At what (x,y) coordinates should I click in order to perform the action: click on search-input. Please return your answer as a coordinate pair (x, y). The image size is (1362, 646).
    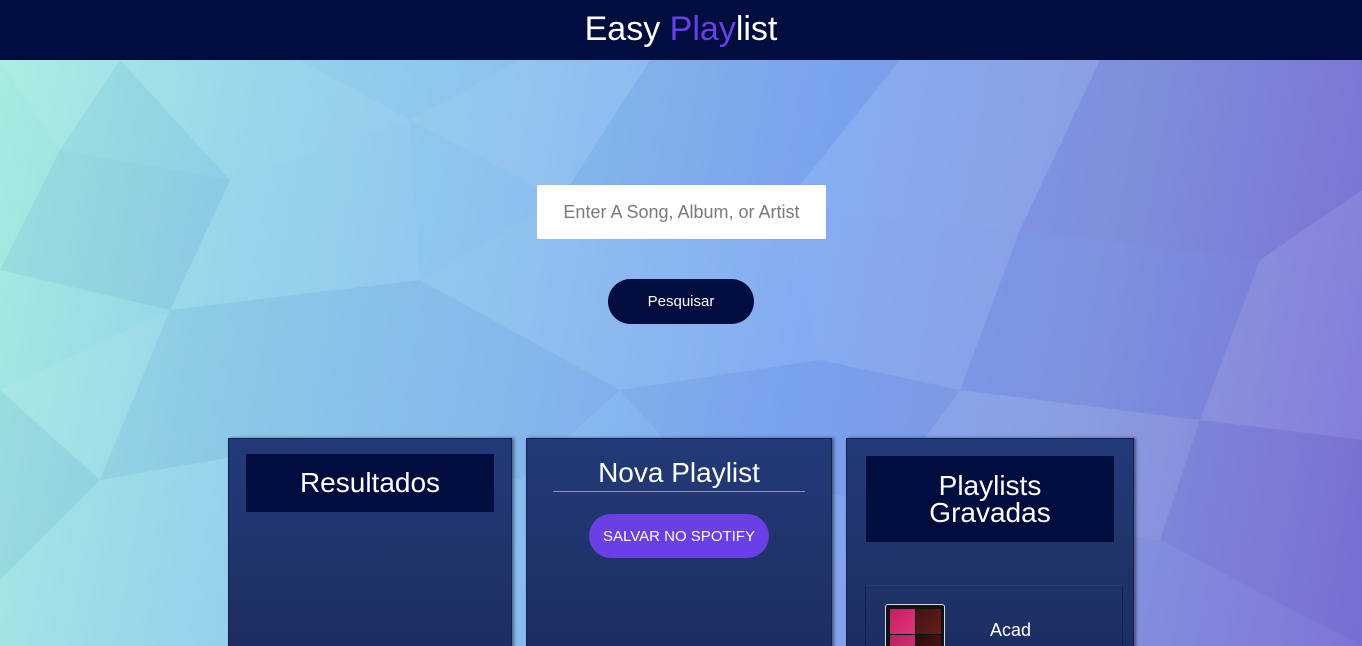
    Looking at the image, I should click on (681, 212).